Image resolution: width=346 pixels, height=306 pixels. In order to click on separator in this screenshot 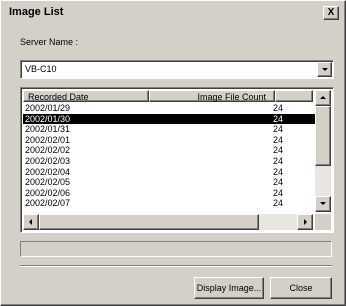, I will do `click(176, 266)`.